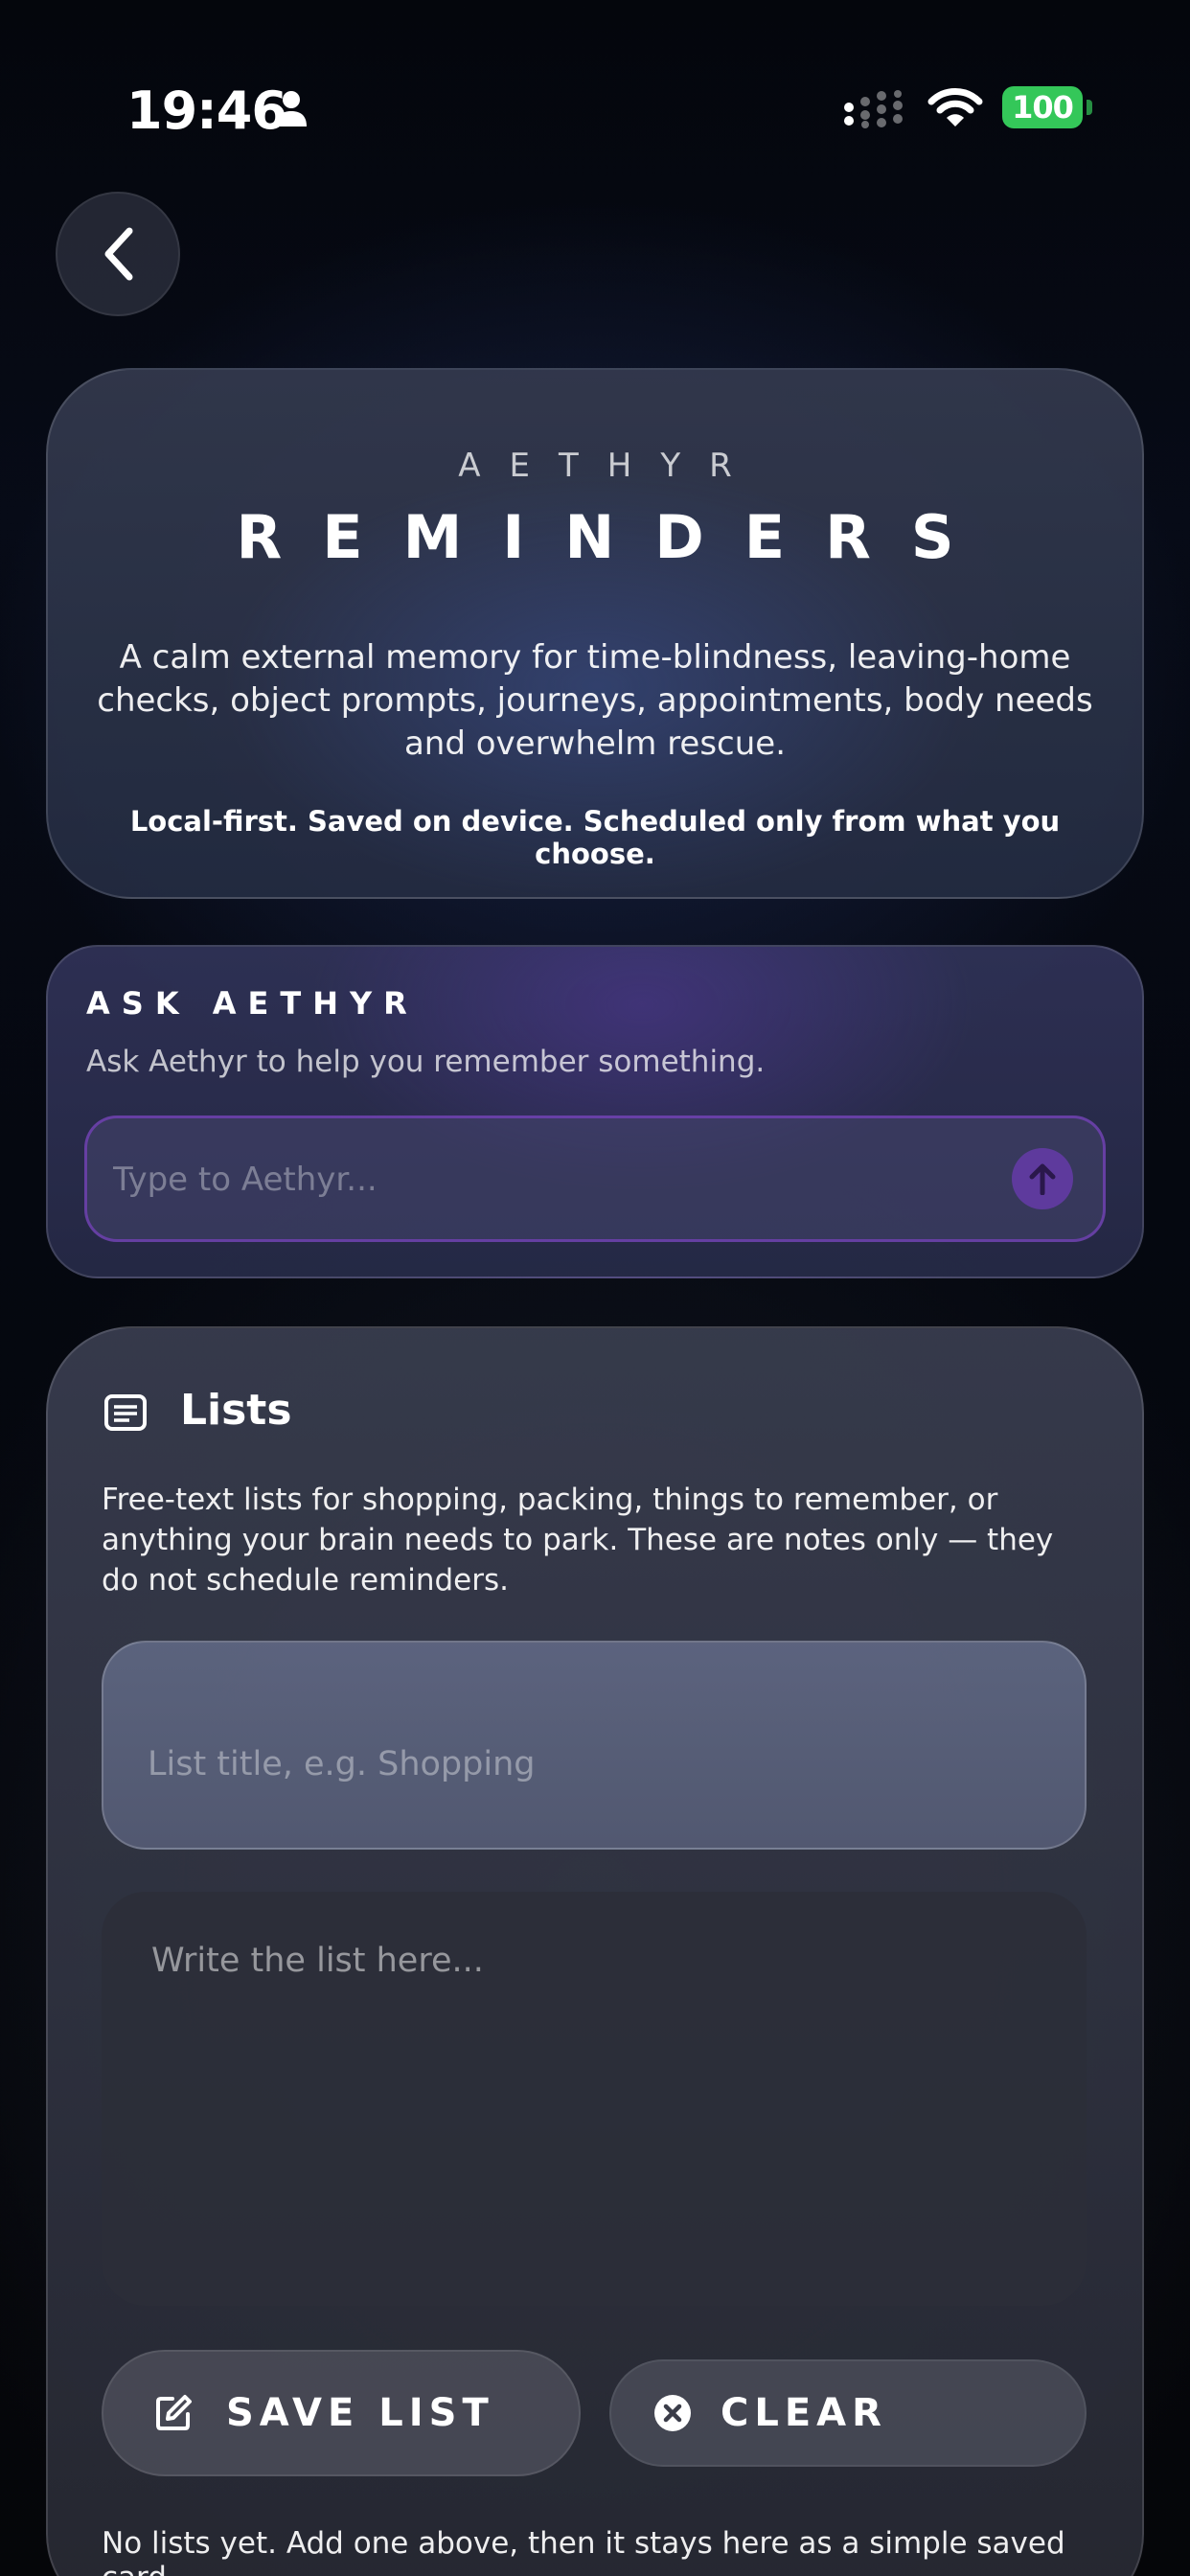  What do you see at coordinates (253, 1004) in the screenshot?
I see `ask-aethyr-title: ASK AETHYR` at bounding box center [253, 1004].